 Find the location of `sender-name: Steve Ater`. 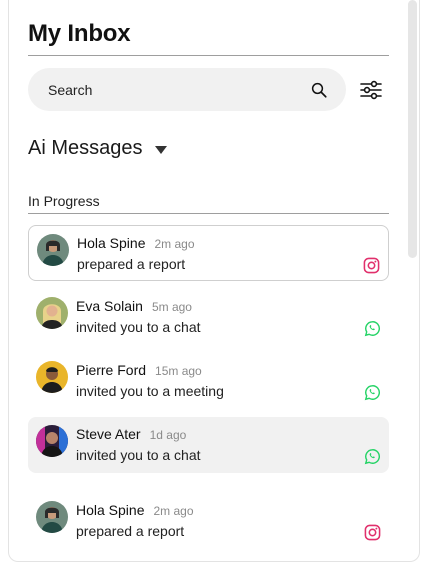

sender-name: Steve Ater is located at coordinates (108, 434).